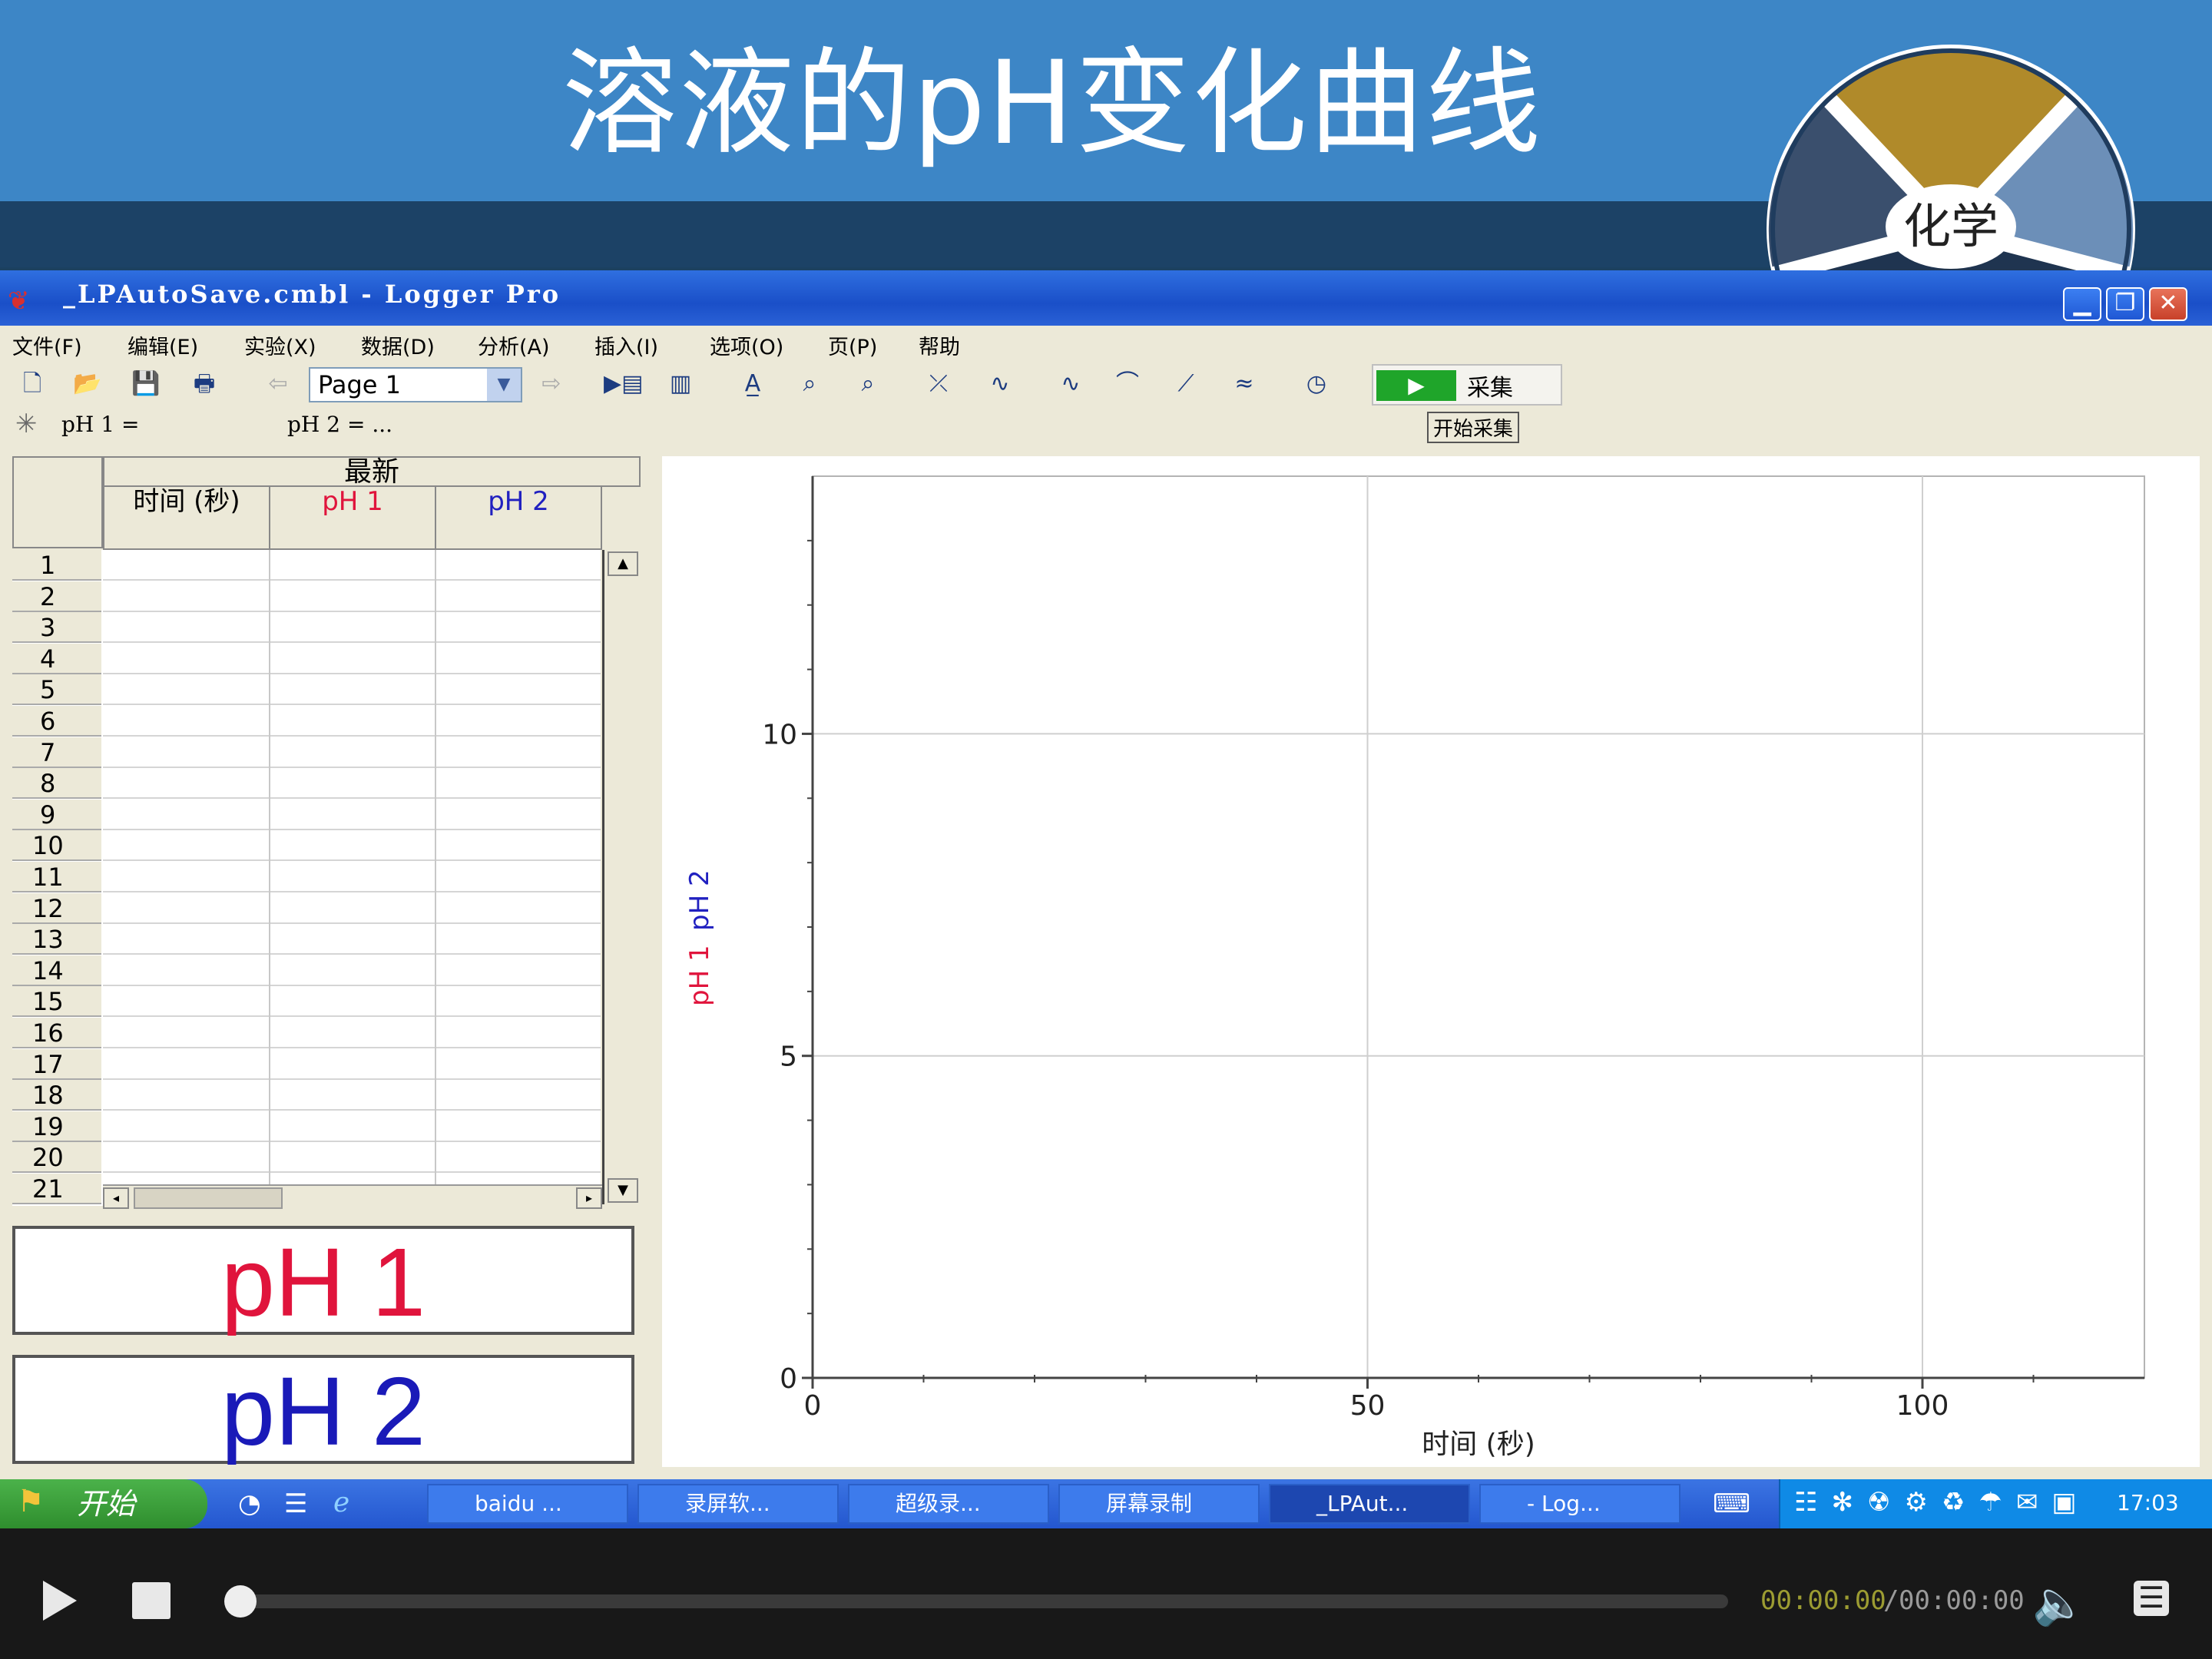 This screenshot has height=1659, width=2212. I want to click on row-number: 18, so click(57, 1096).